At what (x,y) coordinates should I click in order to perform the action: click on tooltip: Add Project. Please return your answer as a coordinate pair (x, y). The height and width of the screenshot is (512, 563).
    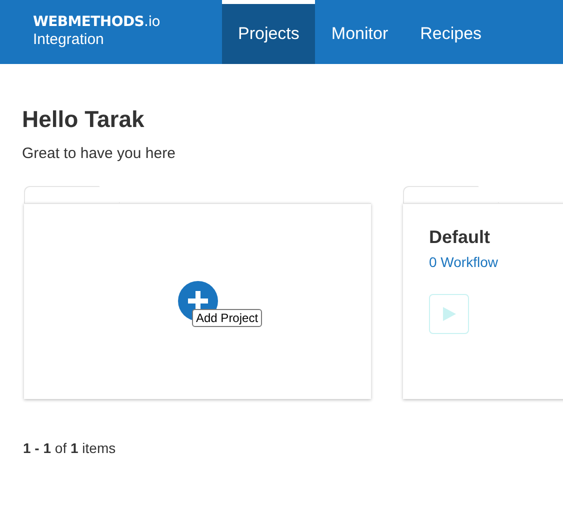
    Looking at the image, I should click on (227, 318).